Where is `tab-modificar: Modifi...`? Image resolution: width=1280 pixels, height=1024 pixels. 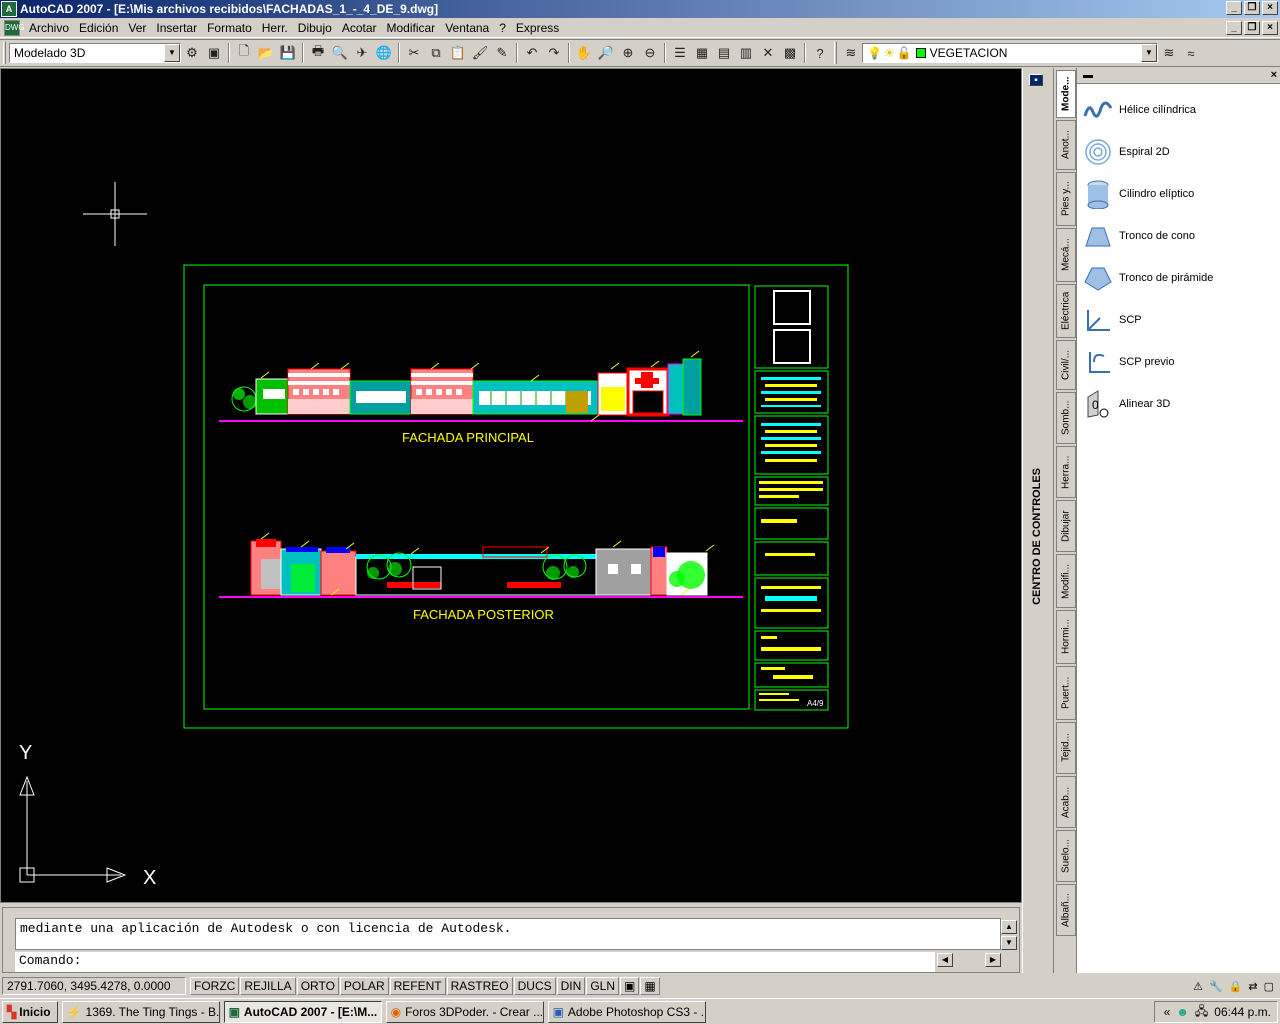 tab-modificar: Modifi... is located at coordinates (1066, 581).